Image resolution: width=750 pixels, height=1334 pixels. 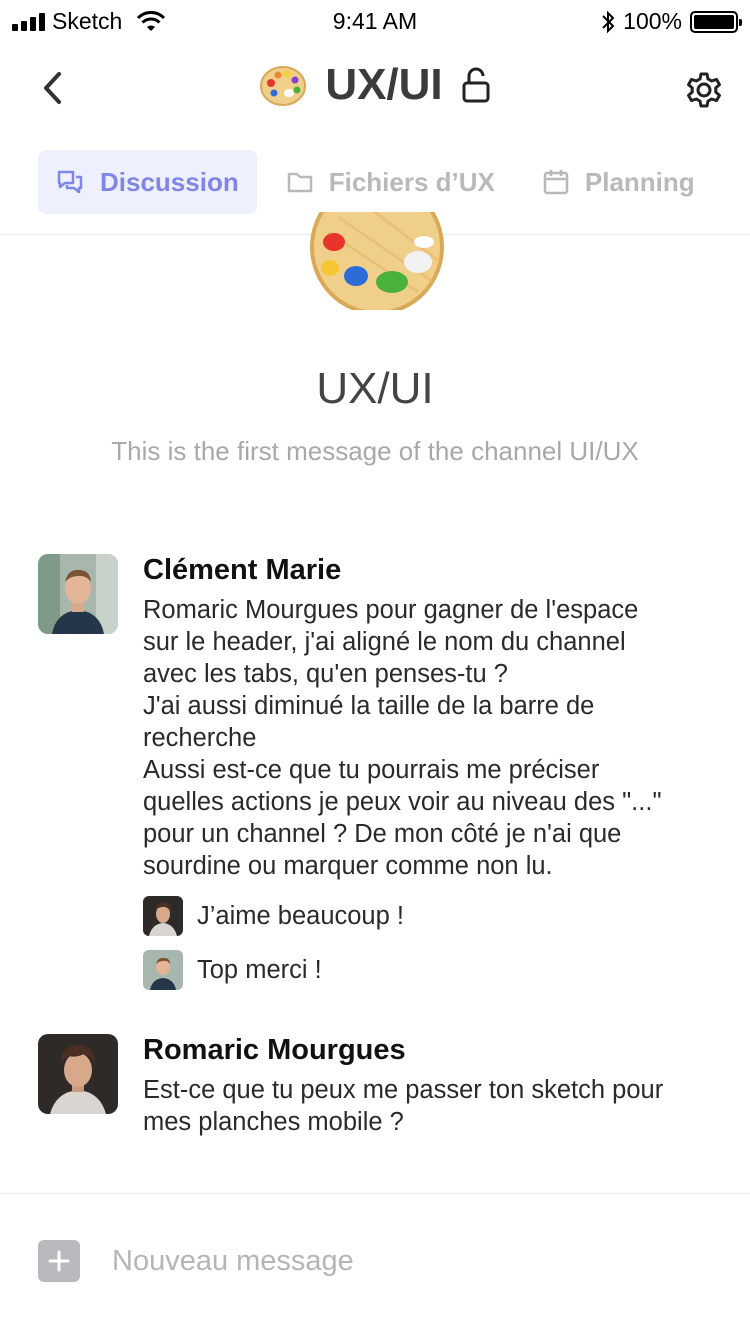 I want to click on composer-divider, so click(x=375, y=1193).